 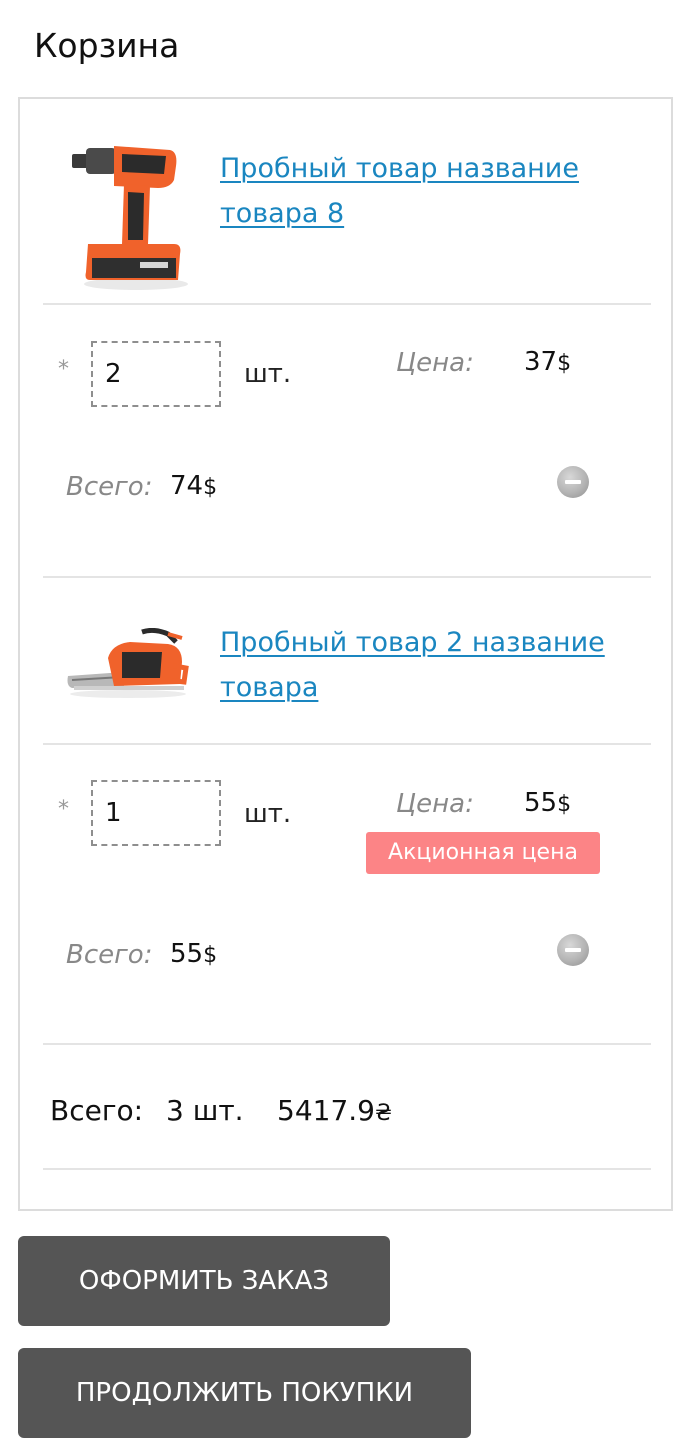 I want to click on continue-shopping-button: Продолжить покупки, so click(x=244, y=1393).